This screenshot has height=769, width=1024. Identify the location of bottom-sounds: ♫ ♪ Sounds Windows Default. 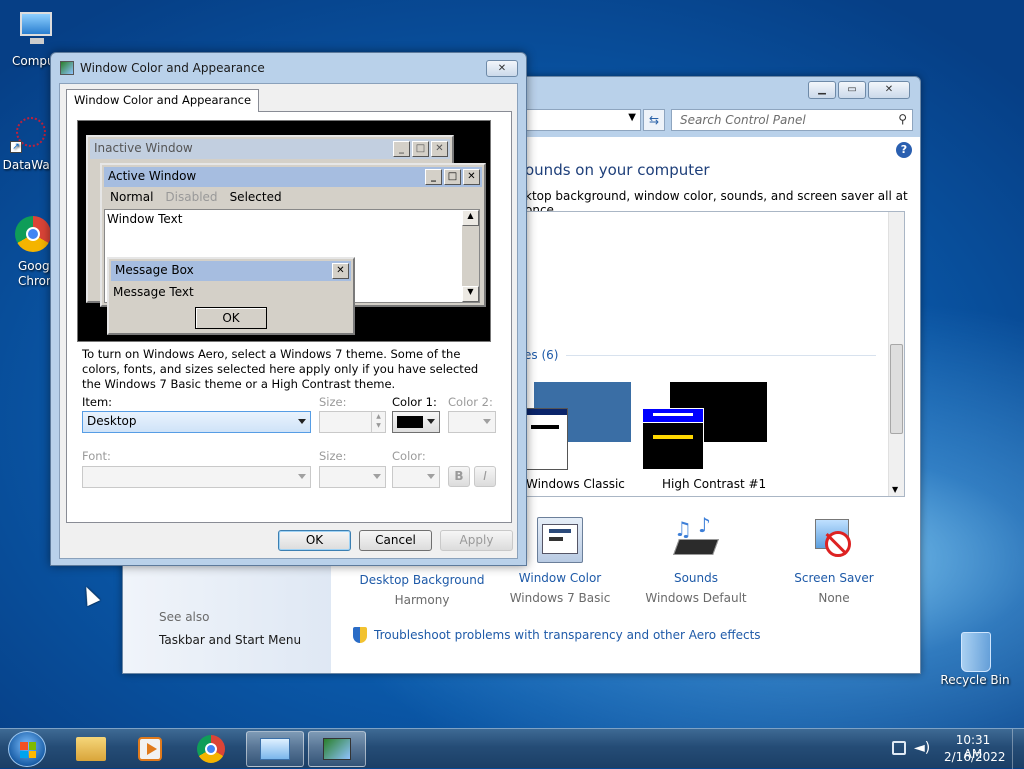
(696, 559).